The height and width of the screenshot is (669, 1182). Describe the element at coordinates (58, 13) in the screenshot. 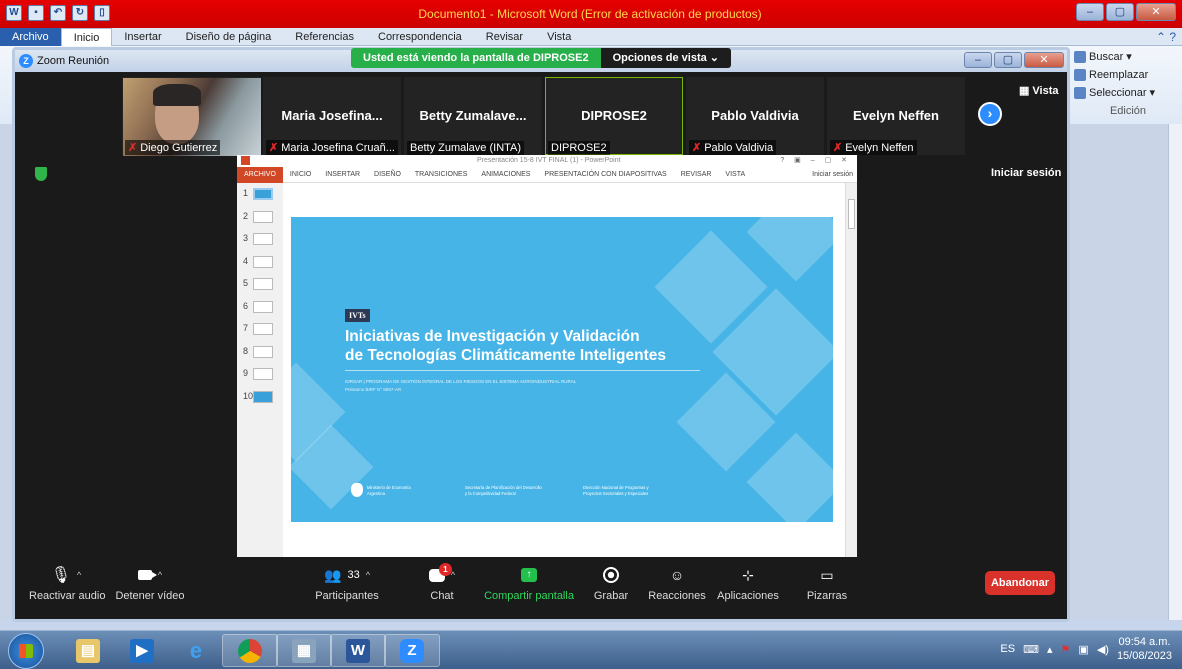

I see `undo-icon: ↶` at that location.